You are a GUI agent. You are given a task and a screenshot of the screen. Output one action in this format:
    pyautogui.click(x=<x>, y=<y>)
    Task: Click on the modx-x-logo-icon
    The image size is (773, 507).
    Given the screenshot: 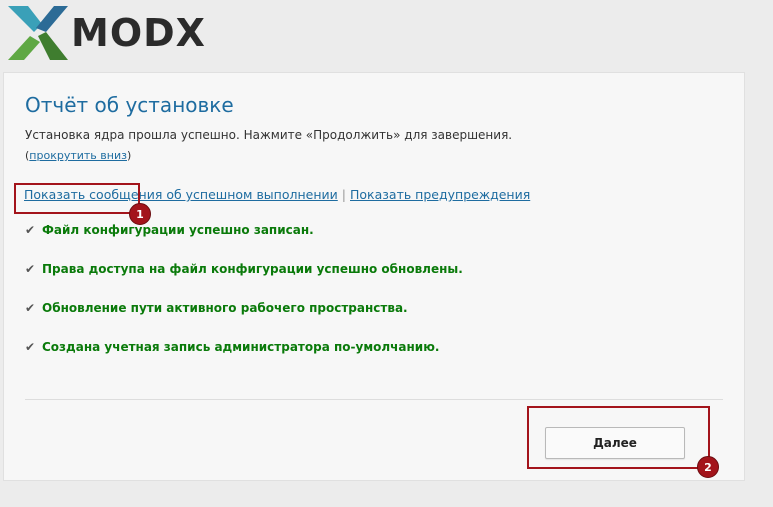 What is the action you would take?
    pyautogui.click(x=38, y=33)
    